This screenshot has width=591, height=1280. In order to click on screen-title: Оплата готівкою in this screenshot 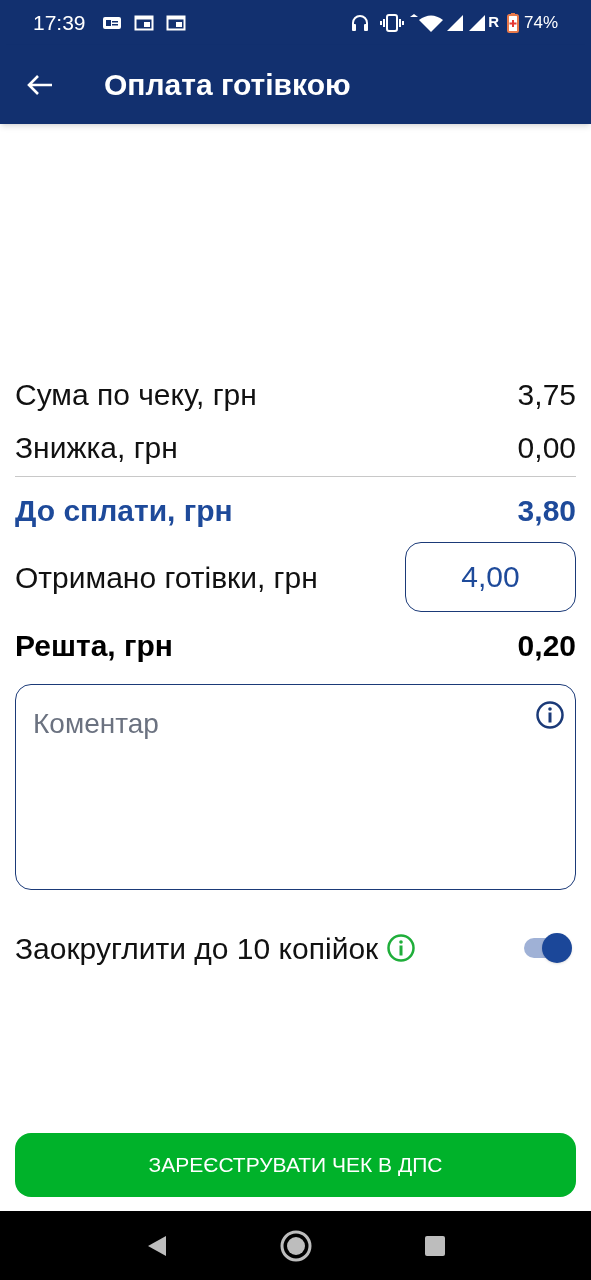, I will do `click(227, 85)`.